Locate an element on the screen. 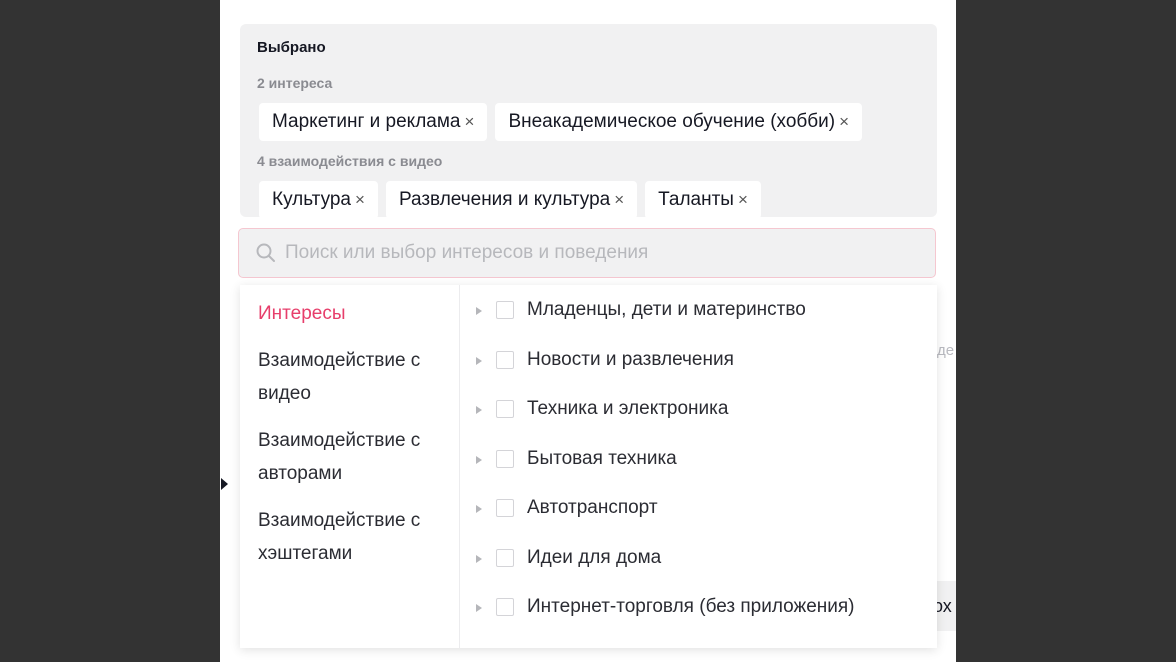  background-text-fragment: де is located at coordinates (946, 350).